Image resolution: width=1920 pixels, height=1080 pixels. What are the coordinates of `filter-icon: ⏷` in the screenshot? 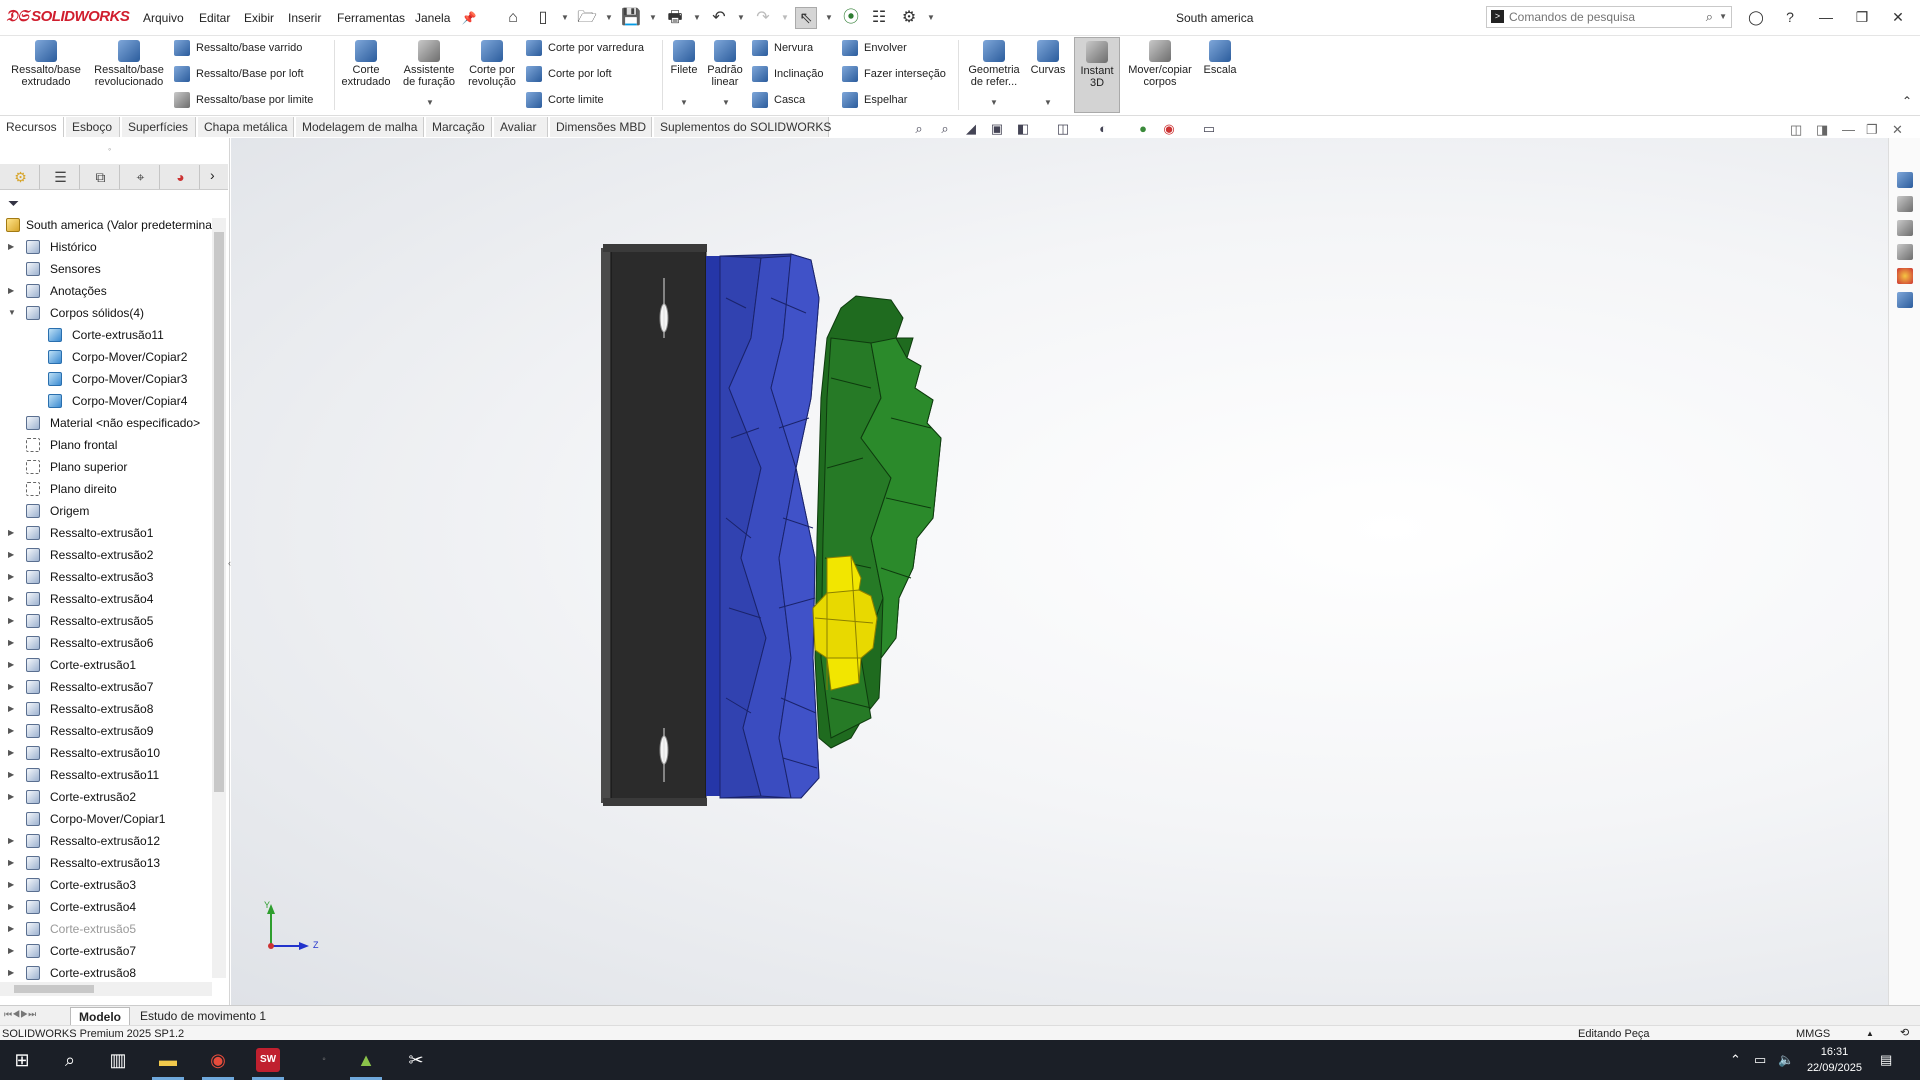 It's located at (13, 203).